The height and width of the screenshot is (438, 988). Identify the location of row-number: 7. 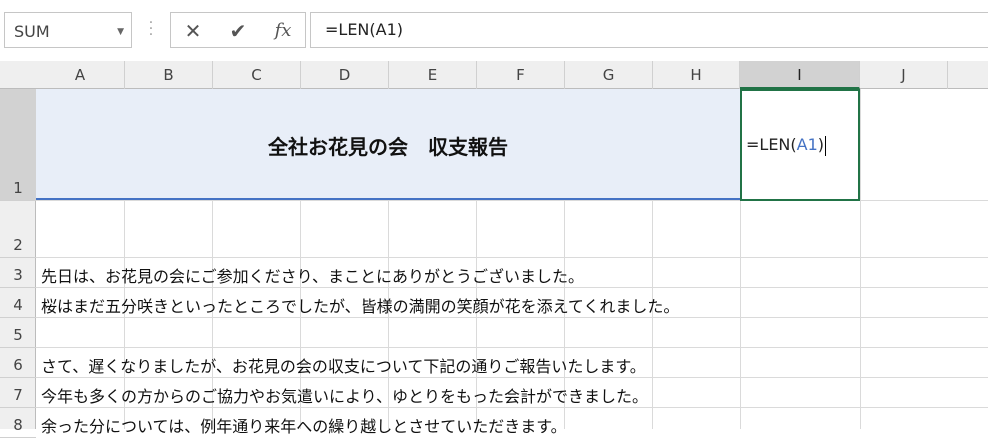
(18, 395).